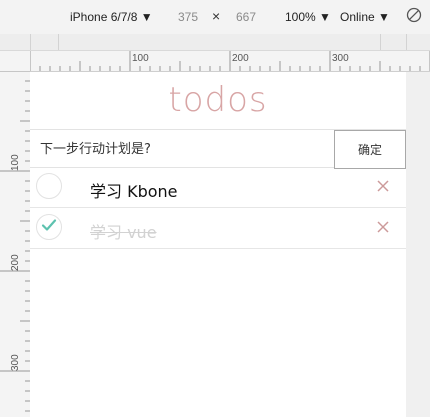 This screenshot has width=430, height=417. Describe the element at coordinates (370, 149) in the screenshot. I see `confirm-button: 确定` at that location.